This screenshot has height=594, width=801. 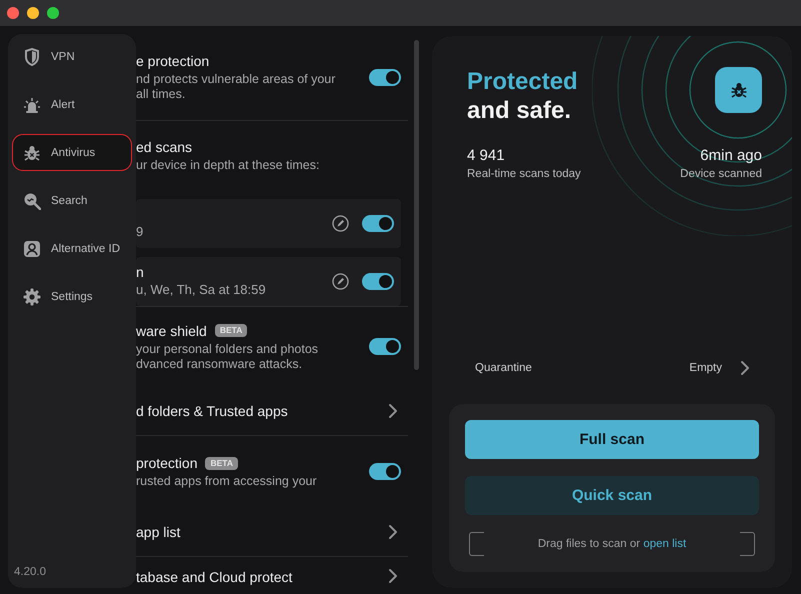 I want to click on setting-title: ware shield, so click(x=171, y=331).